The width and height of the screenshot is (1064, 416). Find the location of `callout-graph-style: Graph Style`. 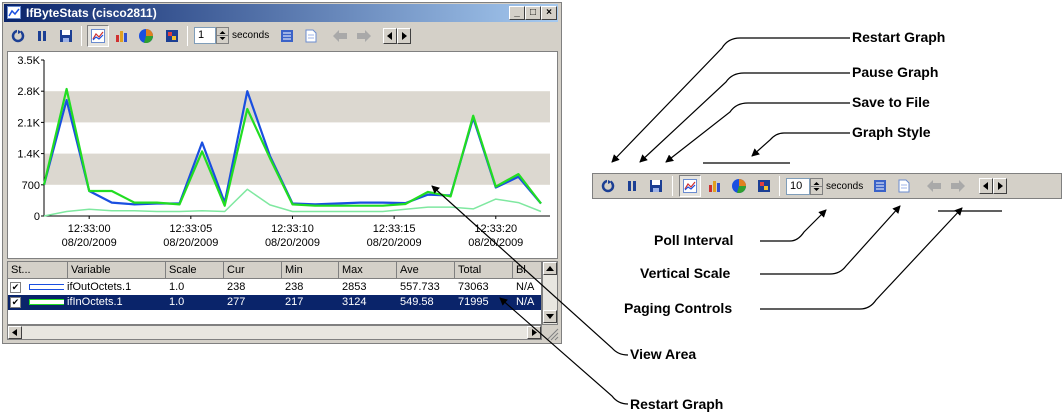

callout-graph-style: Graph Style is located at coordinates (891, 132).